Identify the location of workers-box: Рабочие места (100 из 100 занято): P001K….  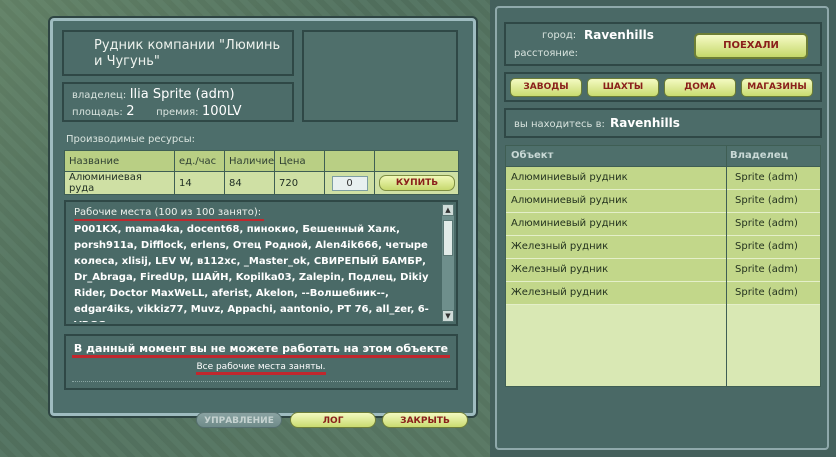
(261, 263).